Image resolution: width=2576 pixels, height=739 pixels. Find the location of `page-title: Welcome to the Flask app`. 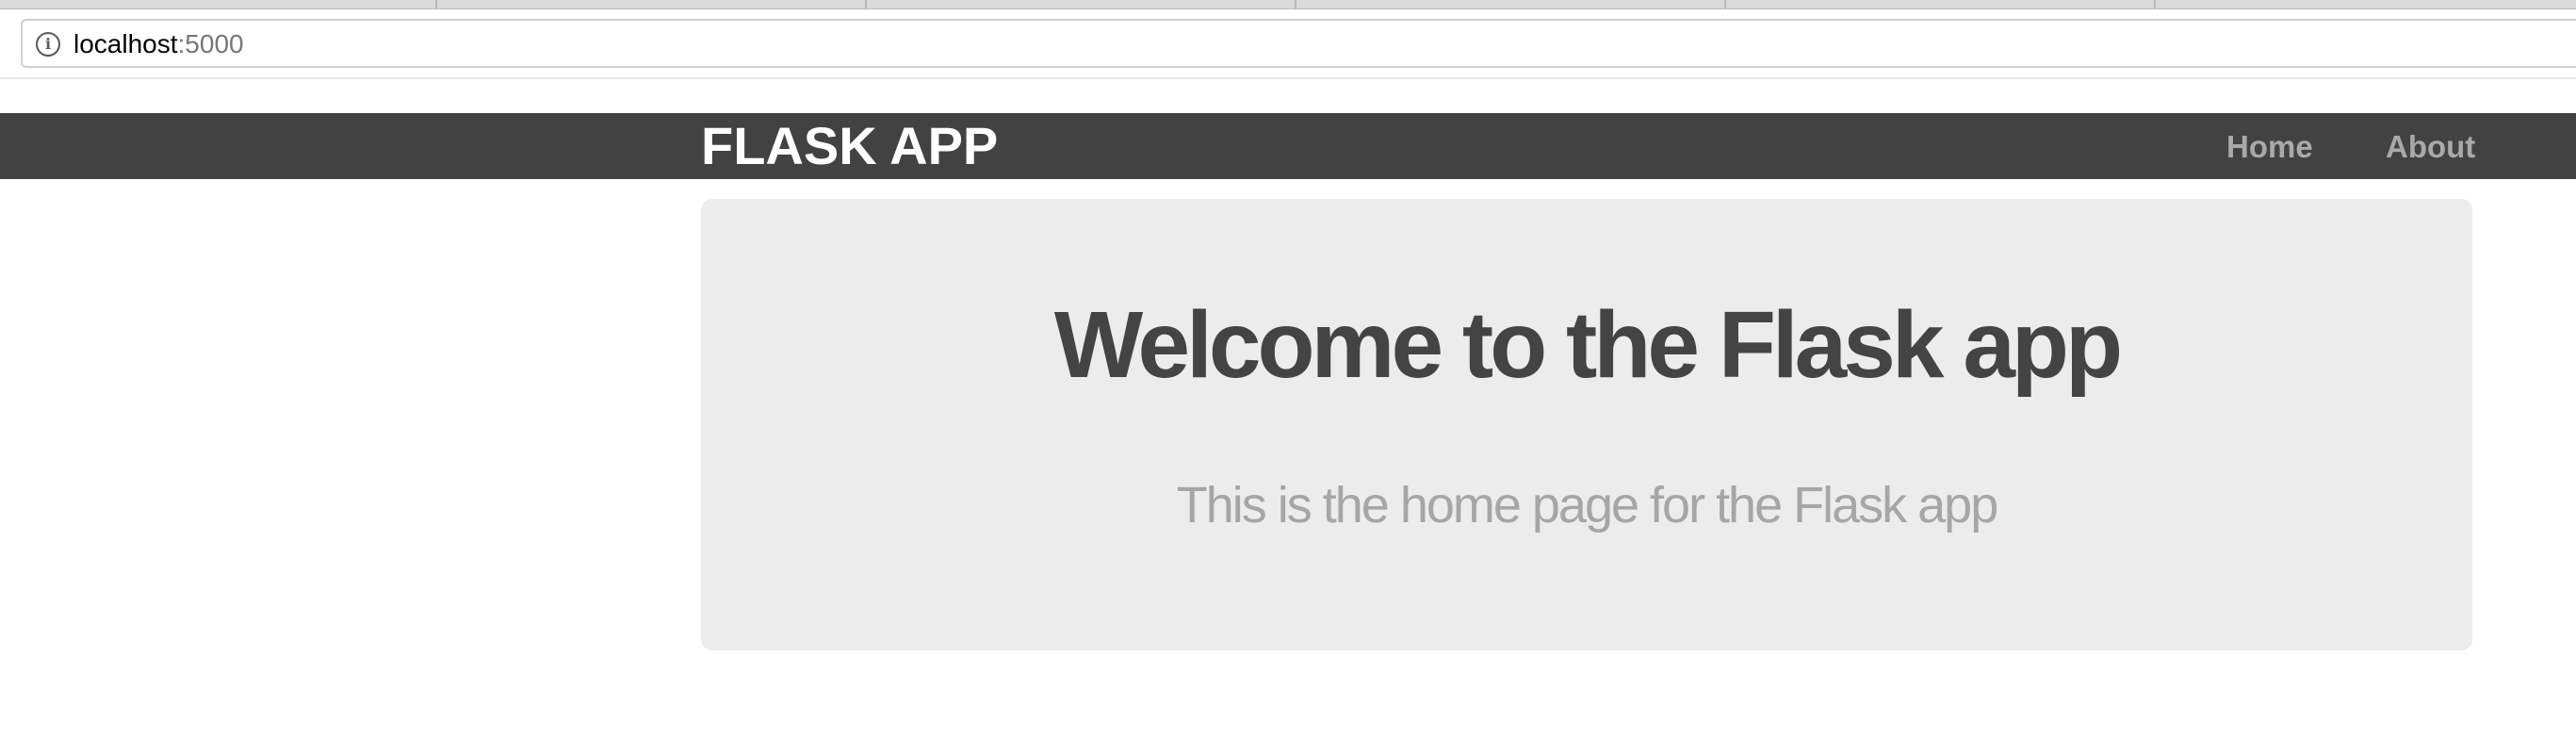

page-title: Welcome to the Flask app is located at coordinates (1588, 345).